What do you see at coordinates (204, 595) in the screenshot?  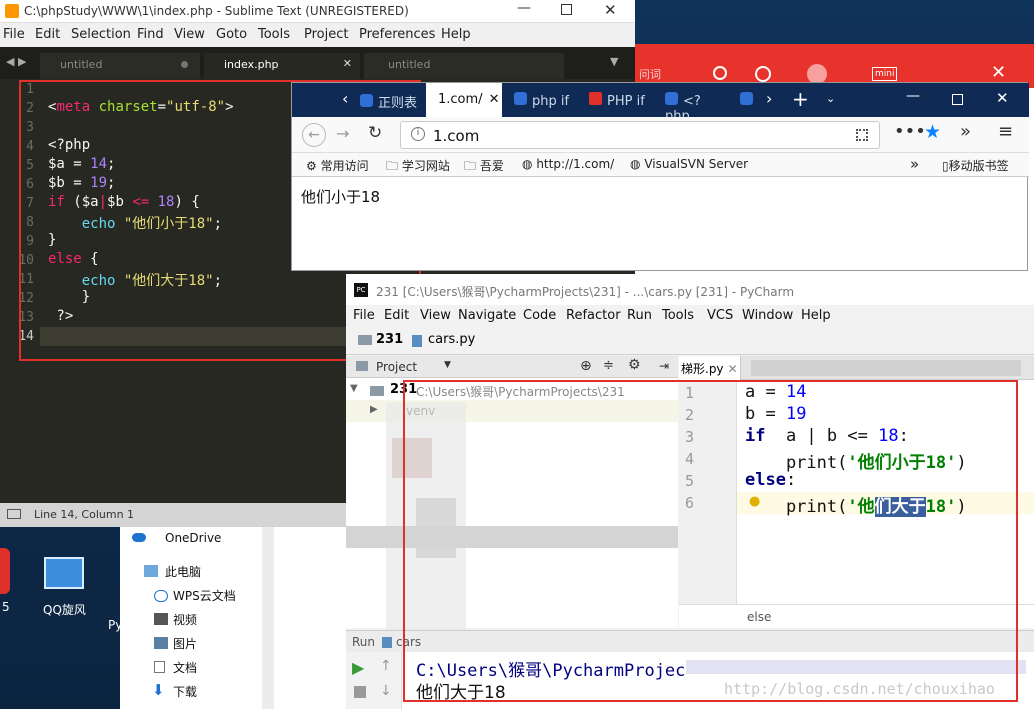 I see `nav-wps-cloud: WPS云文档` at bounding box center [204, 595].